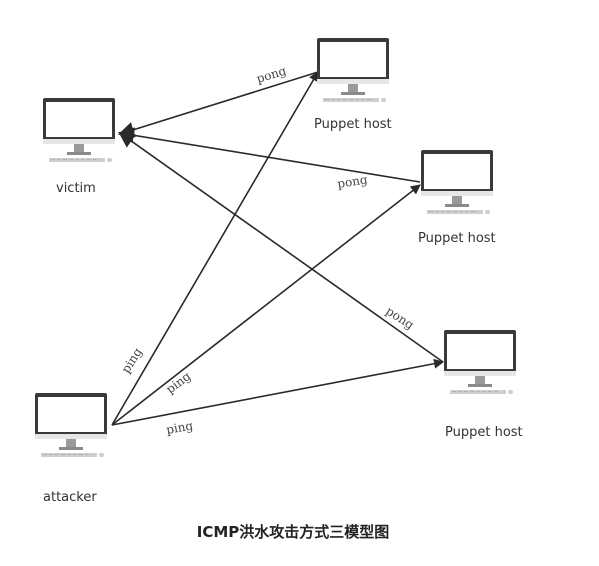 This screenshot has height=566, width=599. I want to click on node-label-puppet-host-2: Puppet host, so click(457, 238).